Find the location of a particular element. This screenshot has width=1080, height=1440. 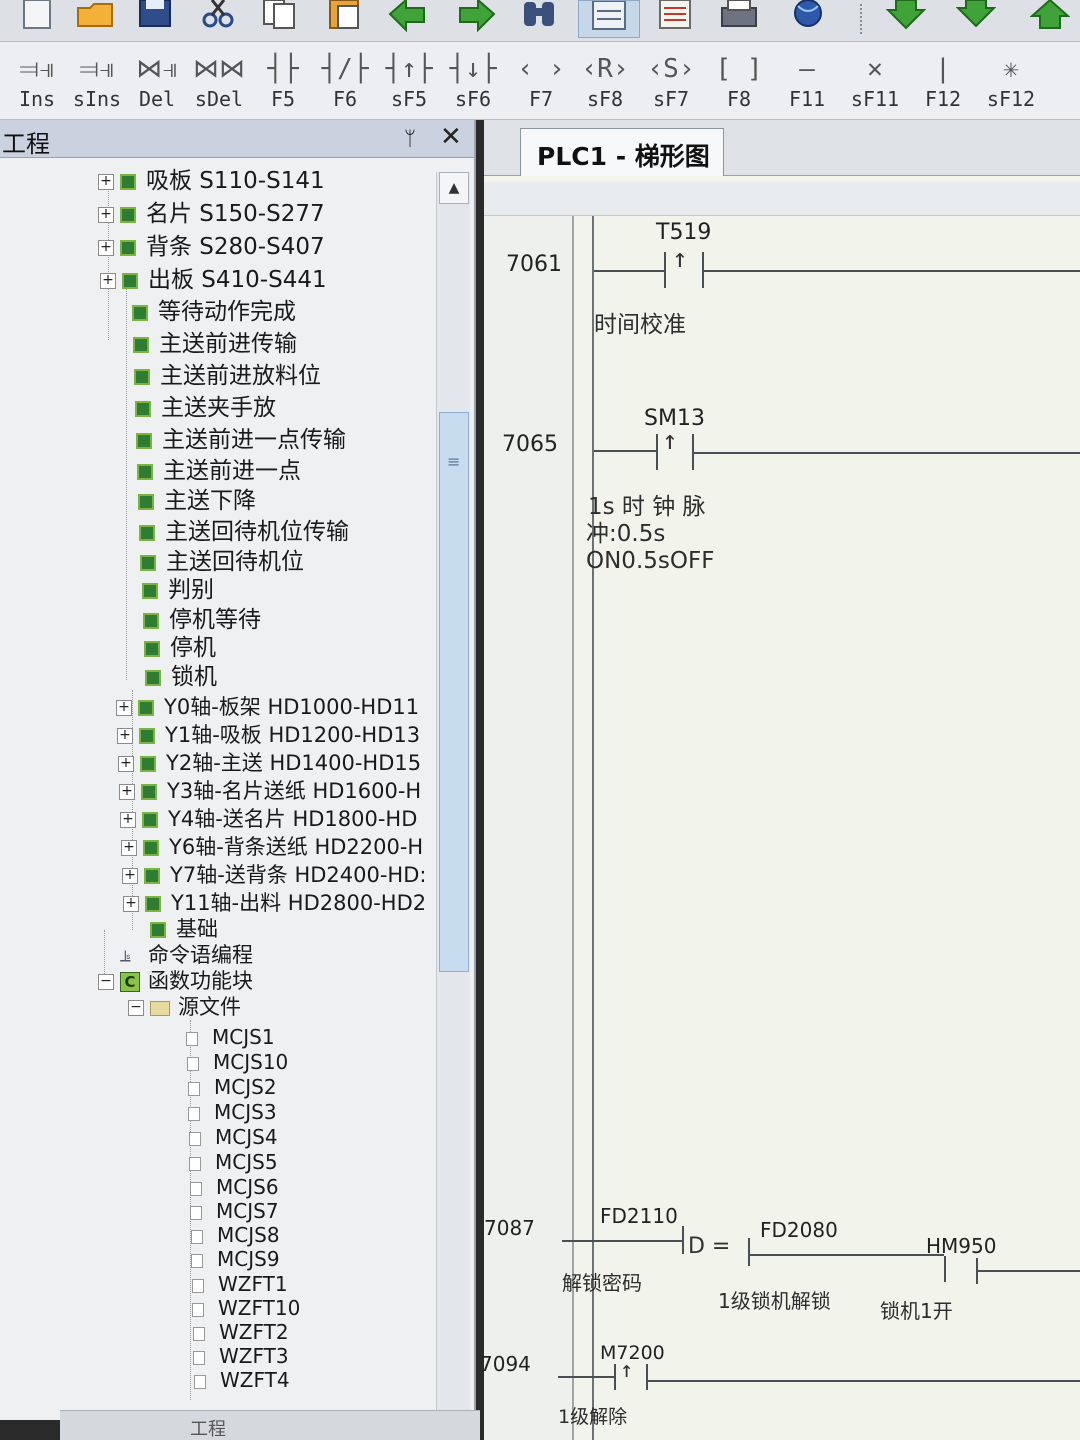

scroll-up-arrow-icon: ▲ is located at coordinates (454, 188).